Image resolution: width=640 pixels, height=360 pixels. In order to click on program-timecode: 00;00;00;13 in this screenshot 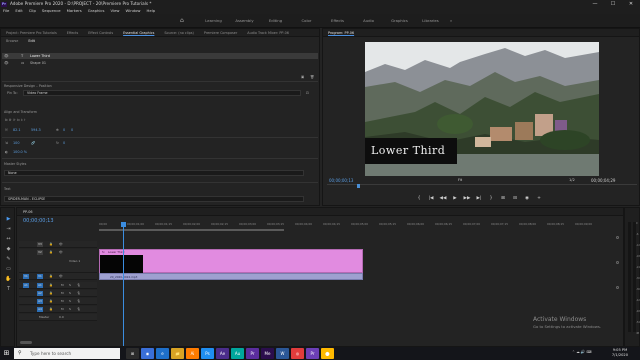, I will do `click(341, 180)`.